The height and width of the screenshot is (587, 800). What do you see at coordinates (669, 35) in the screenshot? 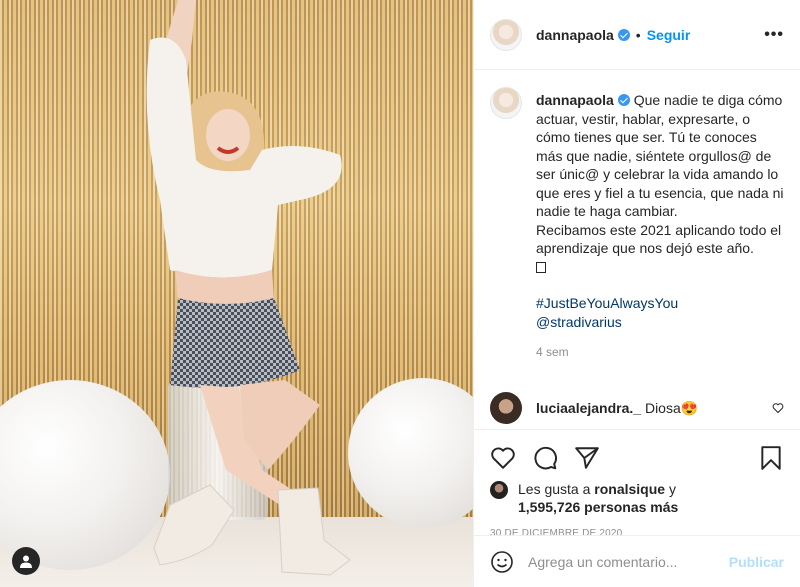
I see `follow-button: Seguir` at bounding box center [669, 35].